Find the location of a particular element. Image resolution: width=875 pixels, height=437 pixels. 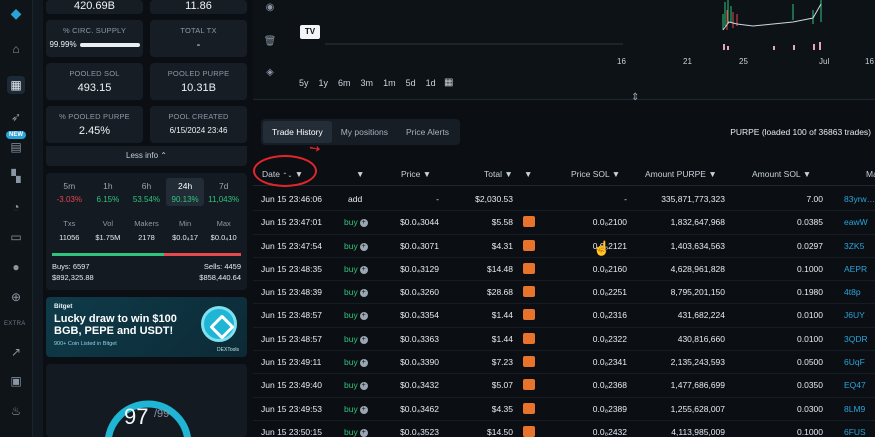

x-tick-label: 16 is located at coordinates (869, 61).